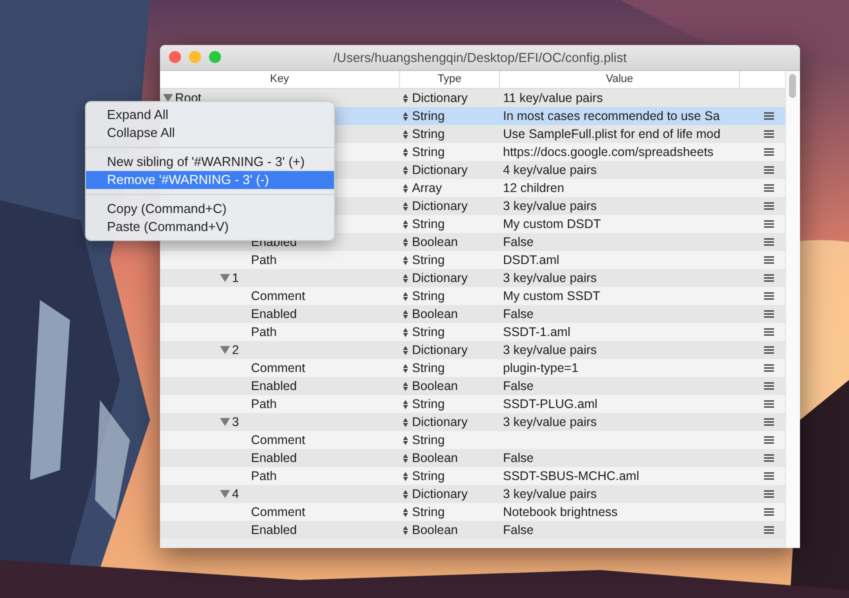  What do you see at coordinates (550, 170) in the screenshot?
I see `value-text: 4 key/value pairs` at bounding box center [550, 170].